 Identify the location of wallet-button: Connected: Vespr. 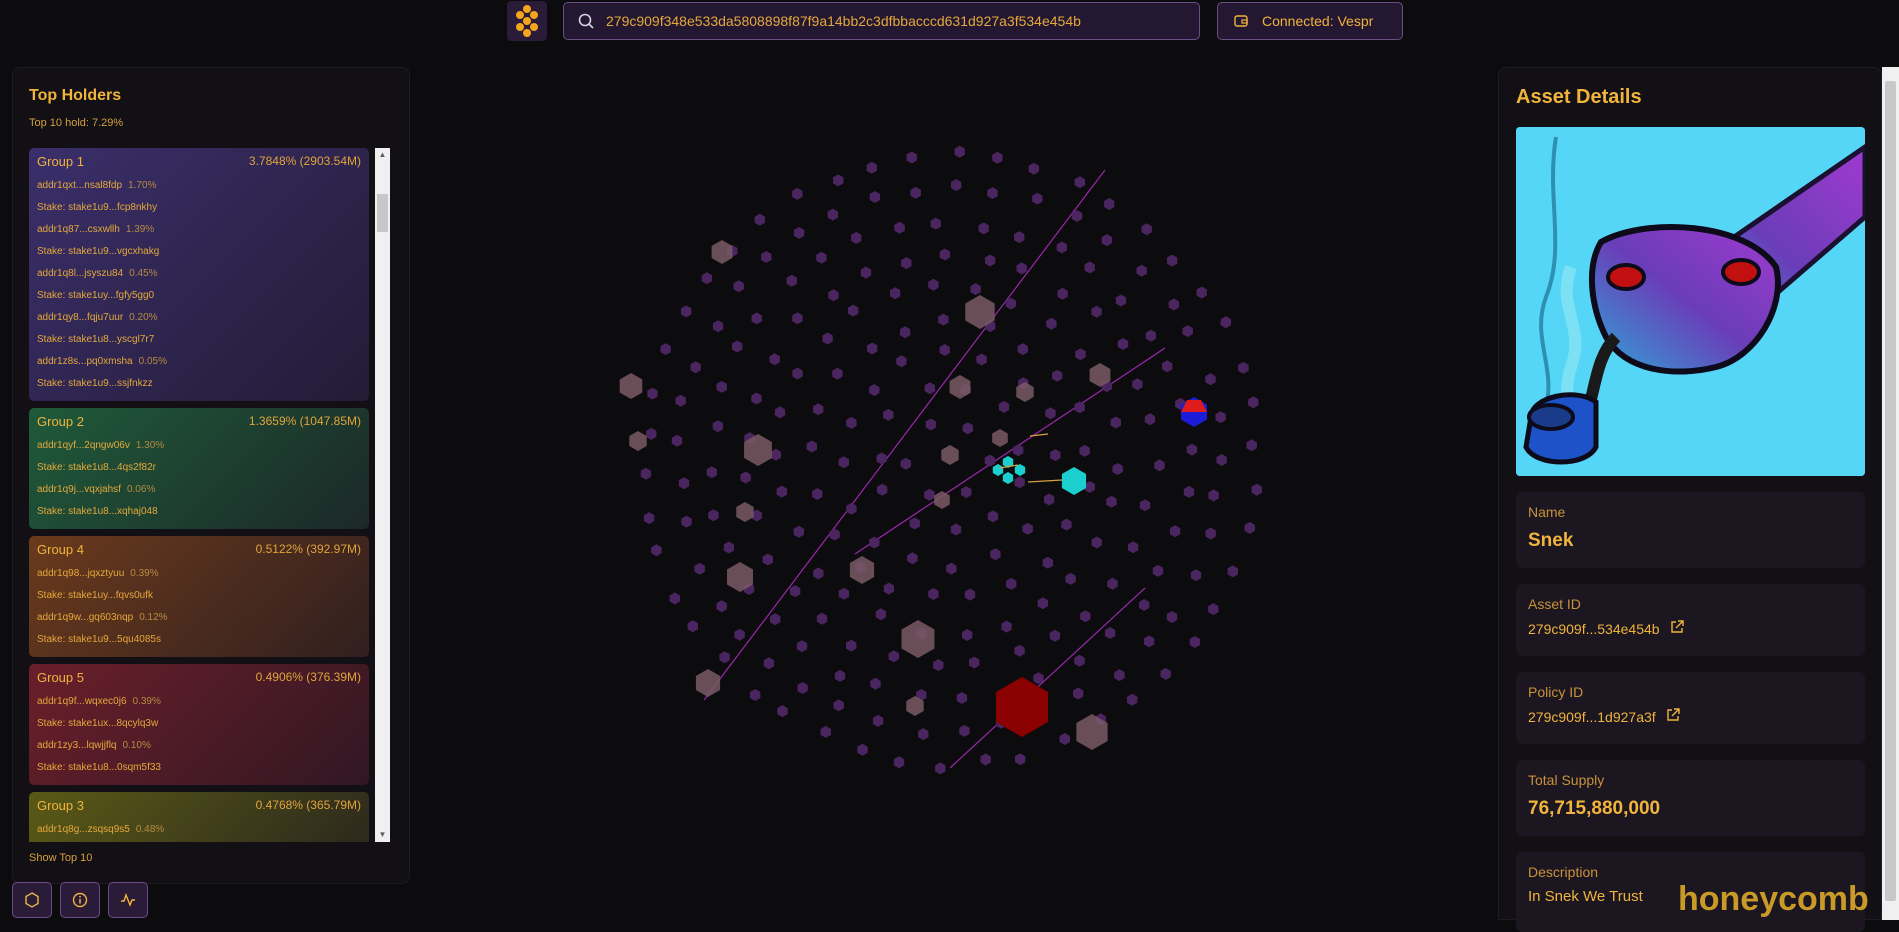
(1310, 21).